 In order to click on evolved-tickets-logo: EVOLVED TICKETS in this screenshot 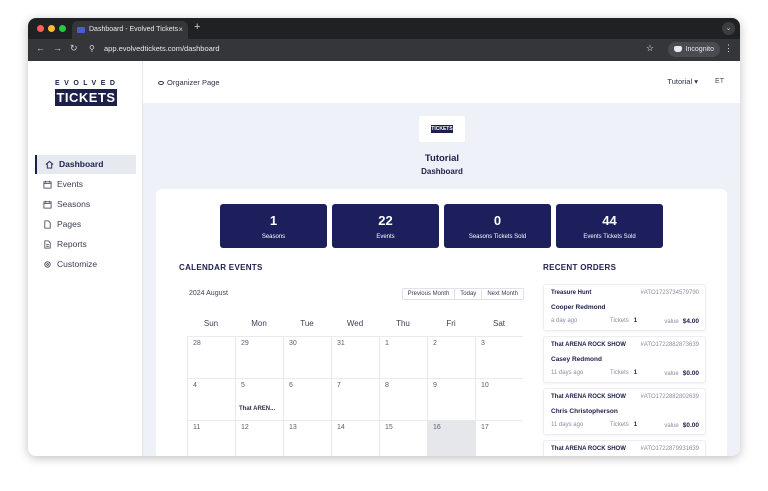, I will do `click(86, 95)`.